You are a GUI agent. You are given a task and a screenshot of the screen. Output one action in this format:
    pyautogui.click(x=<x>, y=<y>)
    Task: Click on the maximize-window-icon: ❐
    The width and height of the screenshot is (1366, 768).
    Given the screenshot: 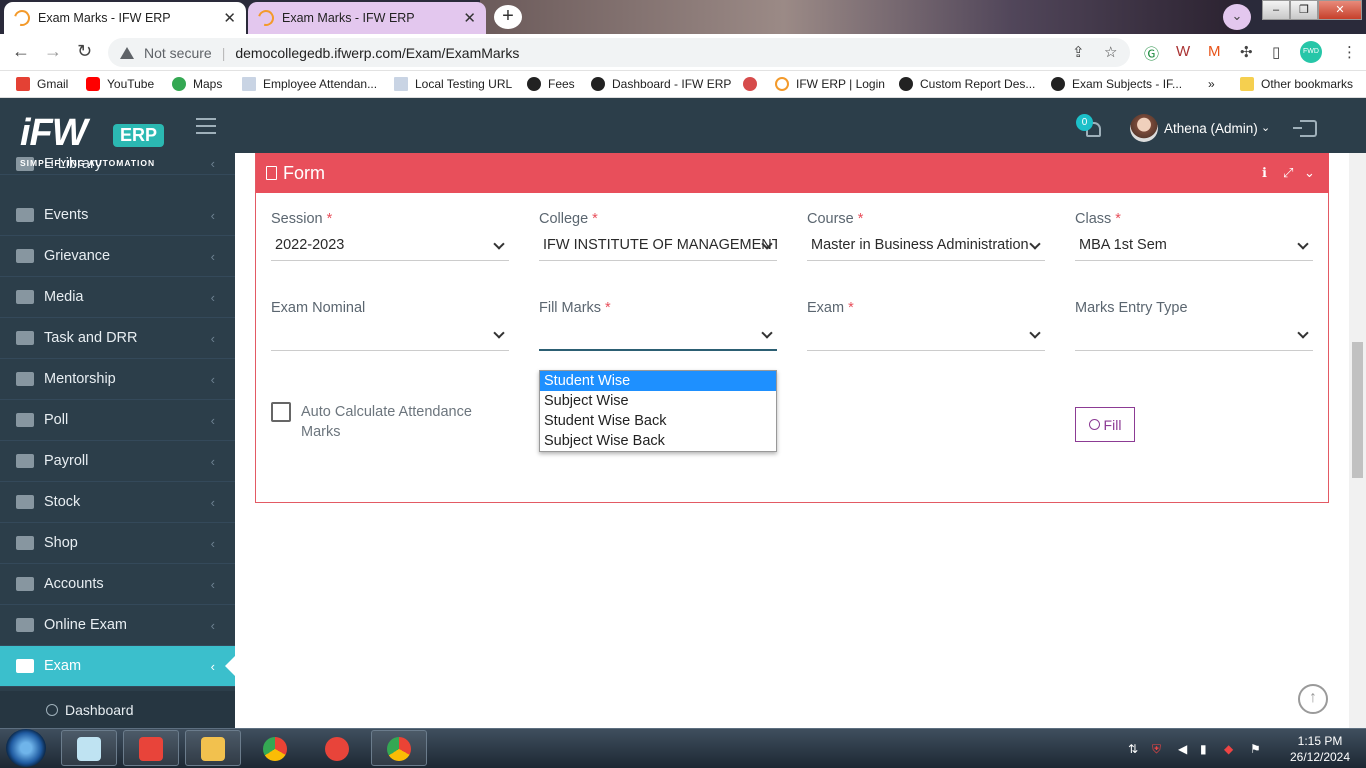 What is the action you would take?
    pyautogui.click(x=1304, y=10)
    